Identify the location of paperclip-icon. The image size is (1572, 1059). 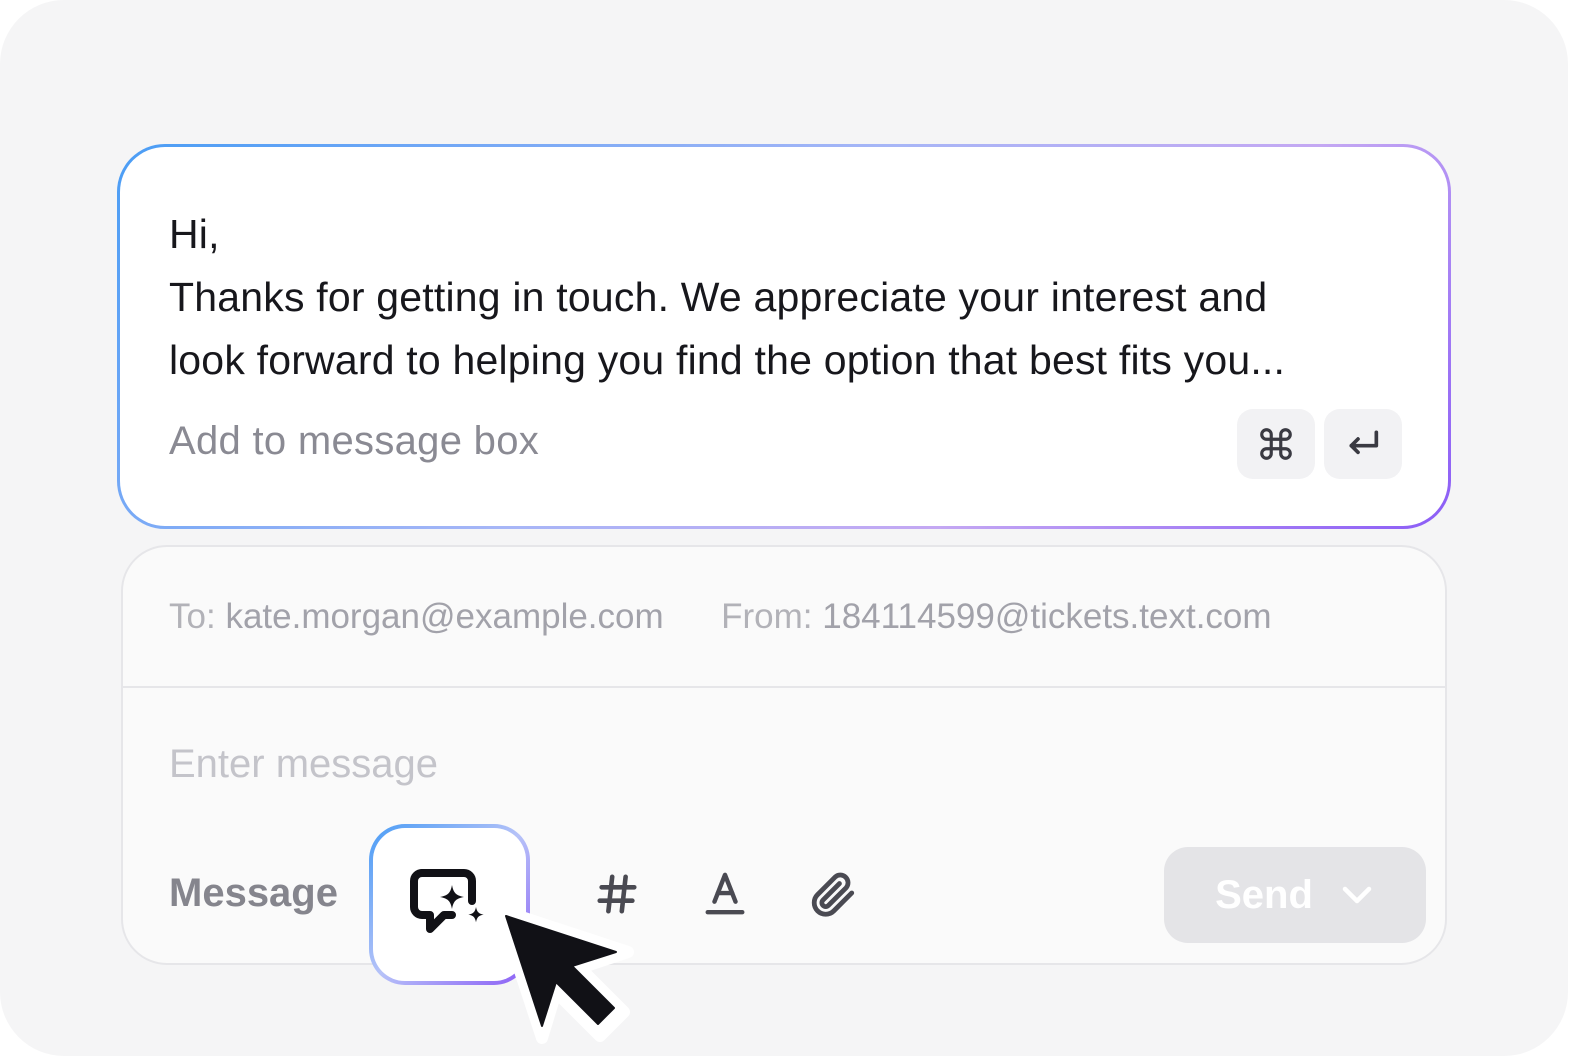
(833, 894).